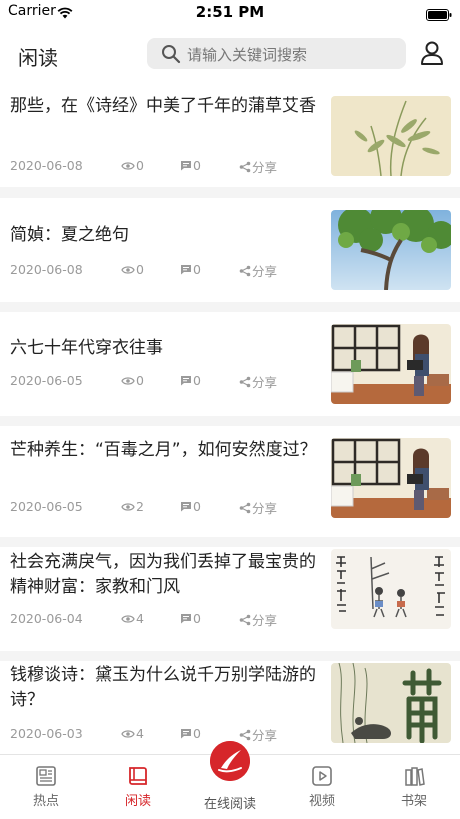 Image resolution: width=460 pixels, height=819 pixels. Describe the element at coordinates (230, 364) in the screenshot. I see `article-item: 六七十年代穿衣往事 2020-06-05 0 0 分享` at that location.